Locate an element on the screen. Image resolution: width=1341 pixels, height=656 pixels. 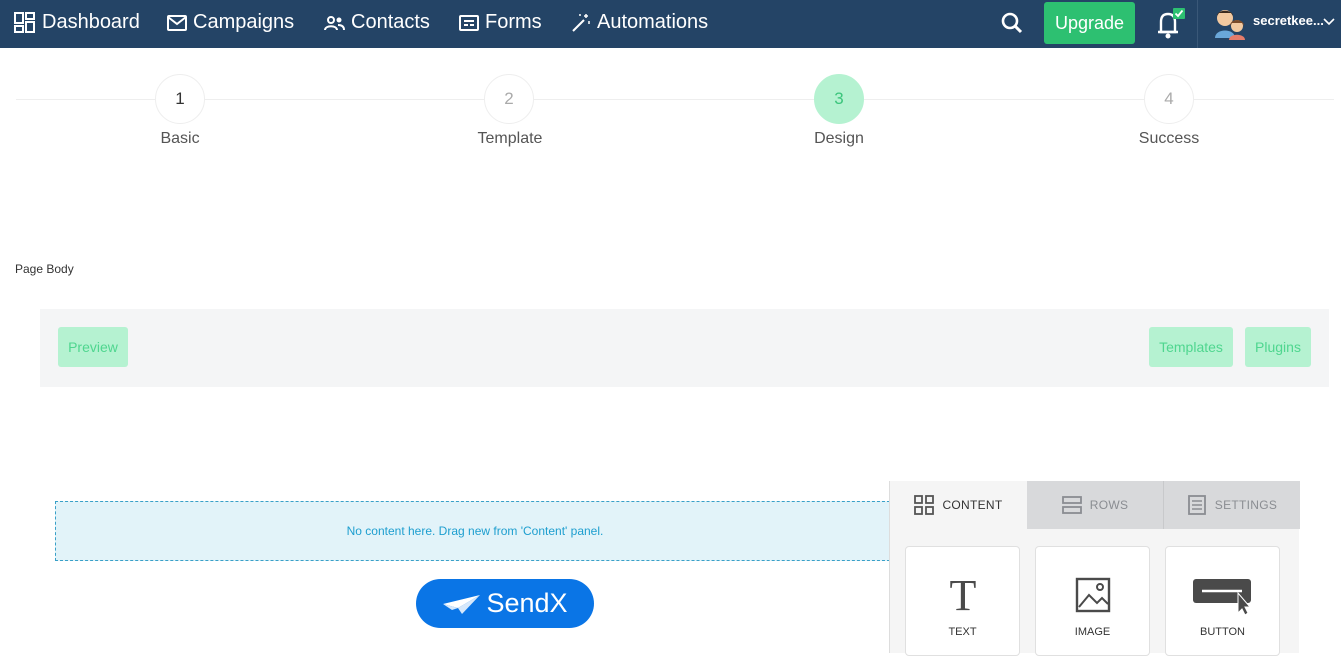
nav-forms: Forms is located at coordinates (500, 22).